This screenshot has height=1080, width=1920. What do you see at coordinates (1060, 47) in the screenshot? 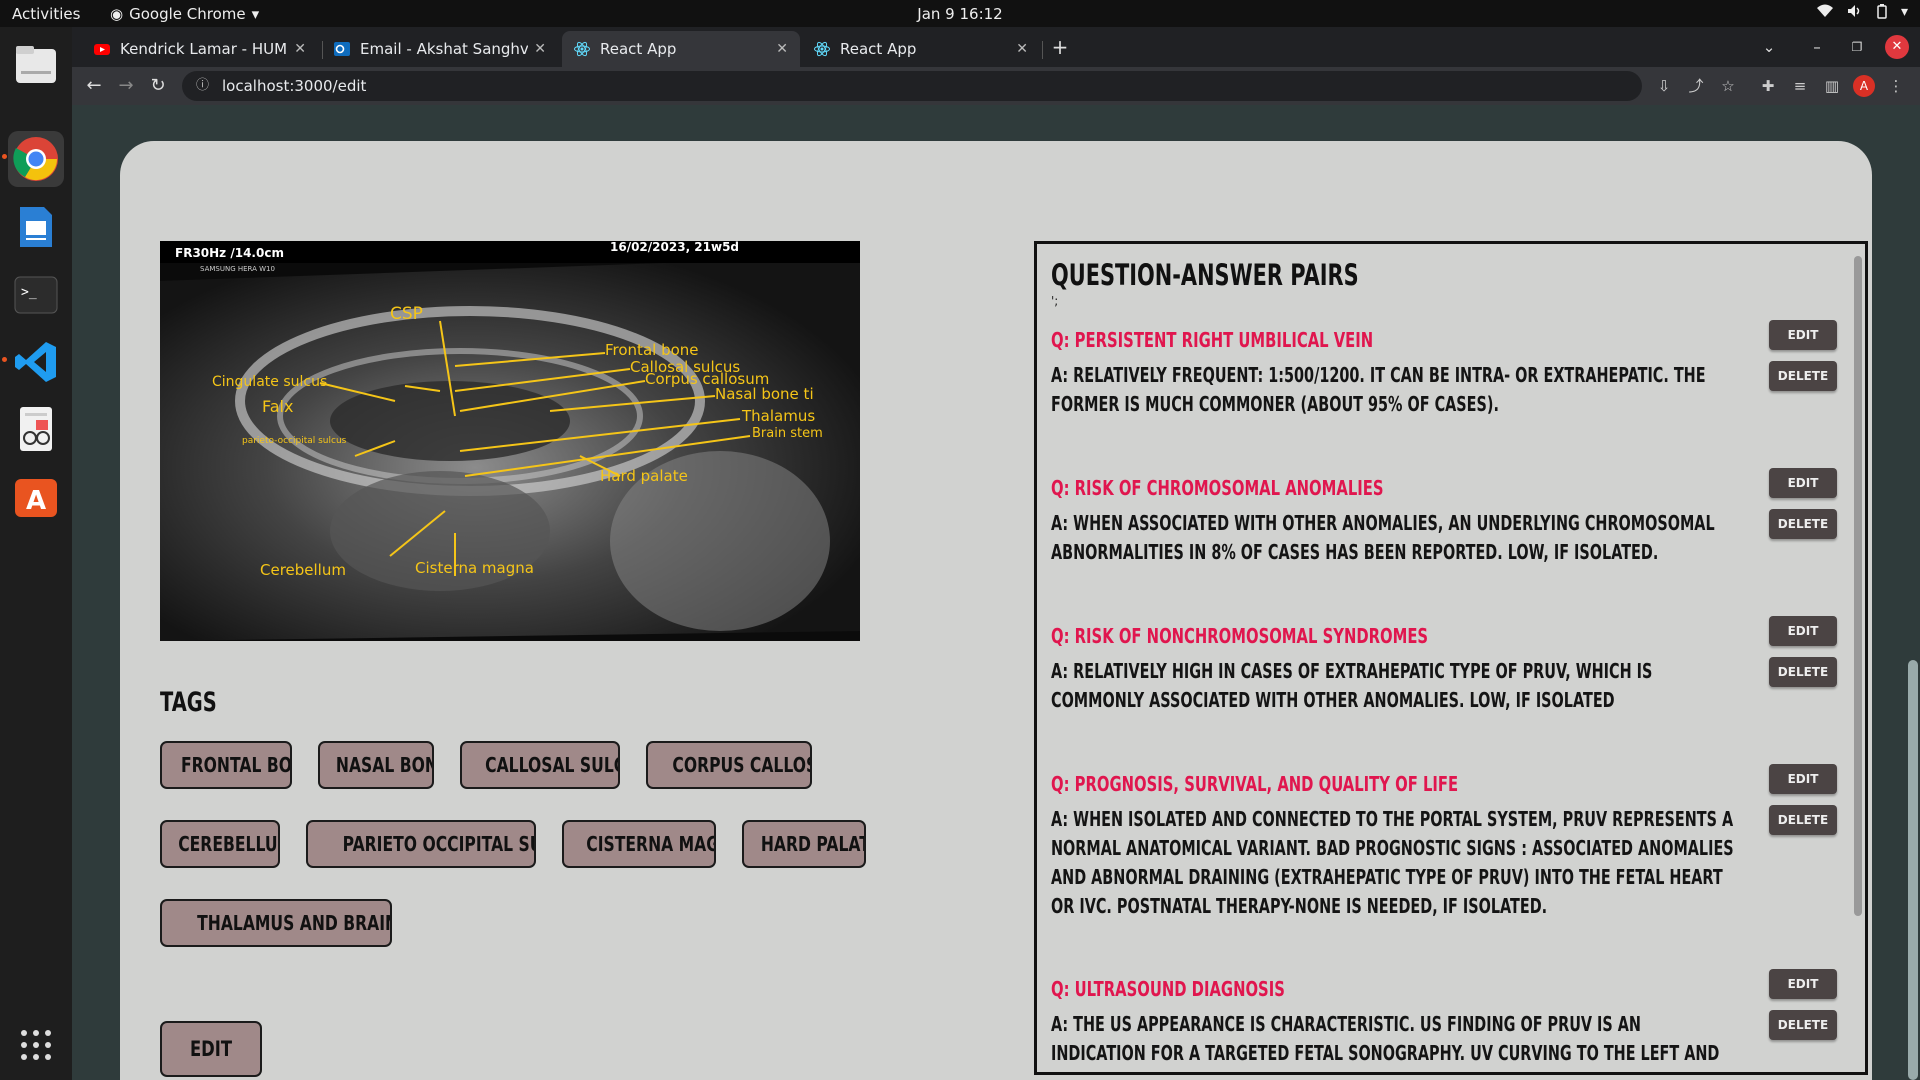
I see `new-tab-icon: +` at bounding box center [1060, 47].